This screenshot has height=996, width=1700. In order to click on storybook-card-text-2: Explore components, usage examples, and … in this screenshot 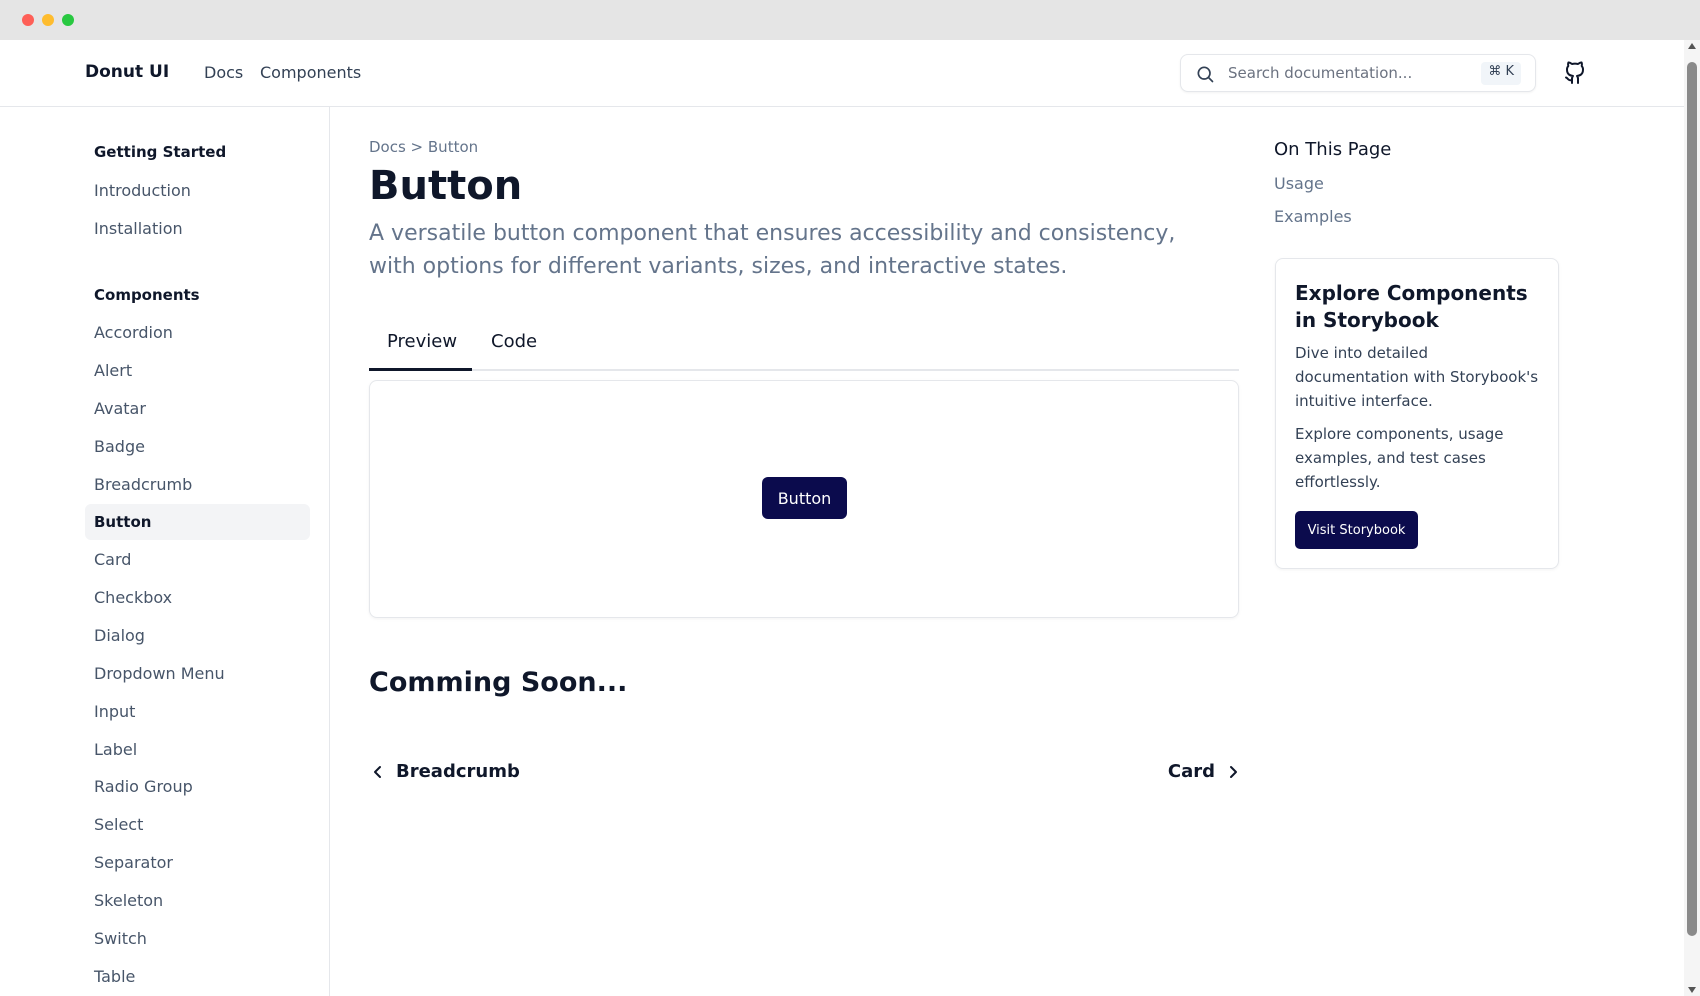, I will do `click(1399, 458)`.